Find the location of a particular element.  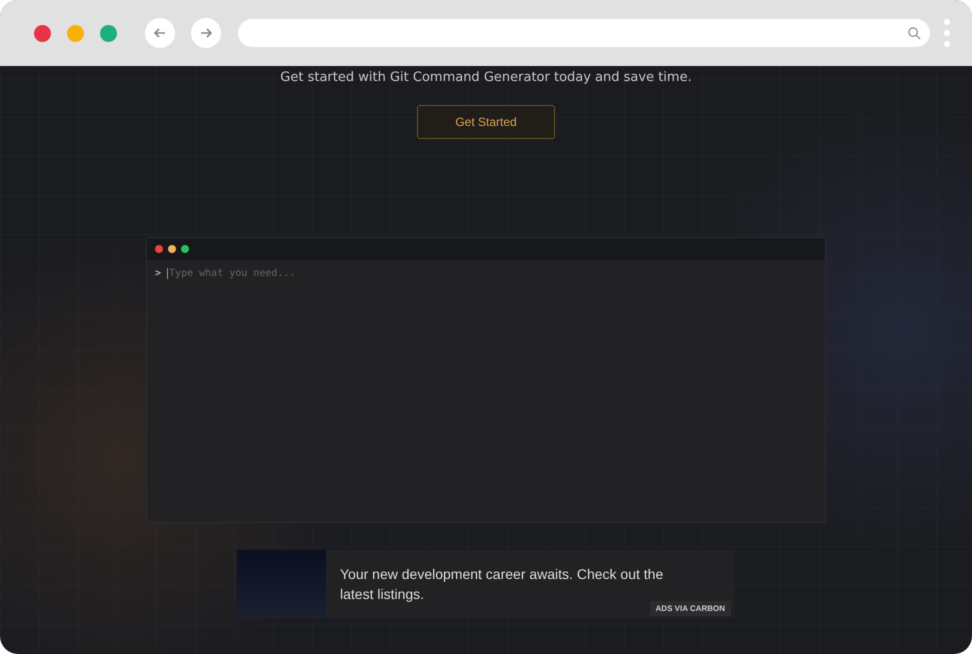

ad-text: Your new development career awaits. Check out the latest listings. is located at coordinates (502, 584).